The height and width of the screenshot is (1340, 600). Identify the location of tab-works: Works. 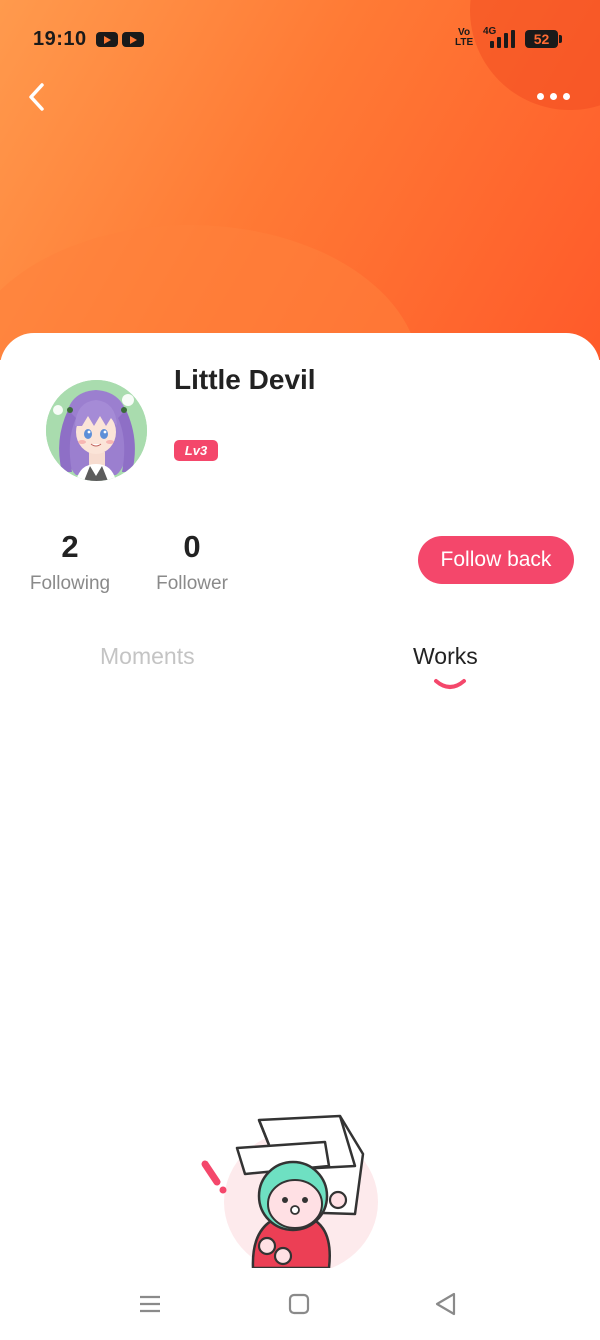
(445, 656).